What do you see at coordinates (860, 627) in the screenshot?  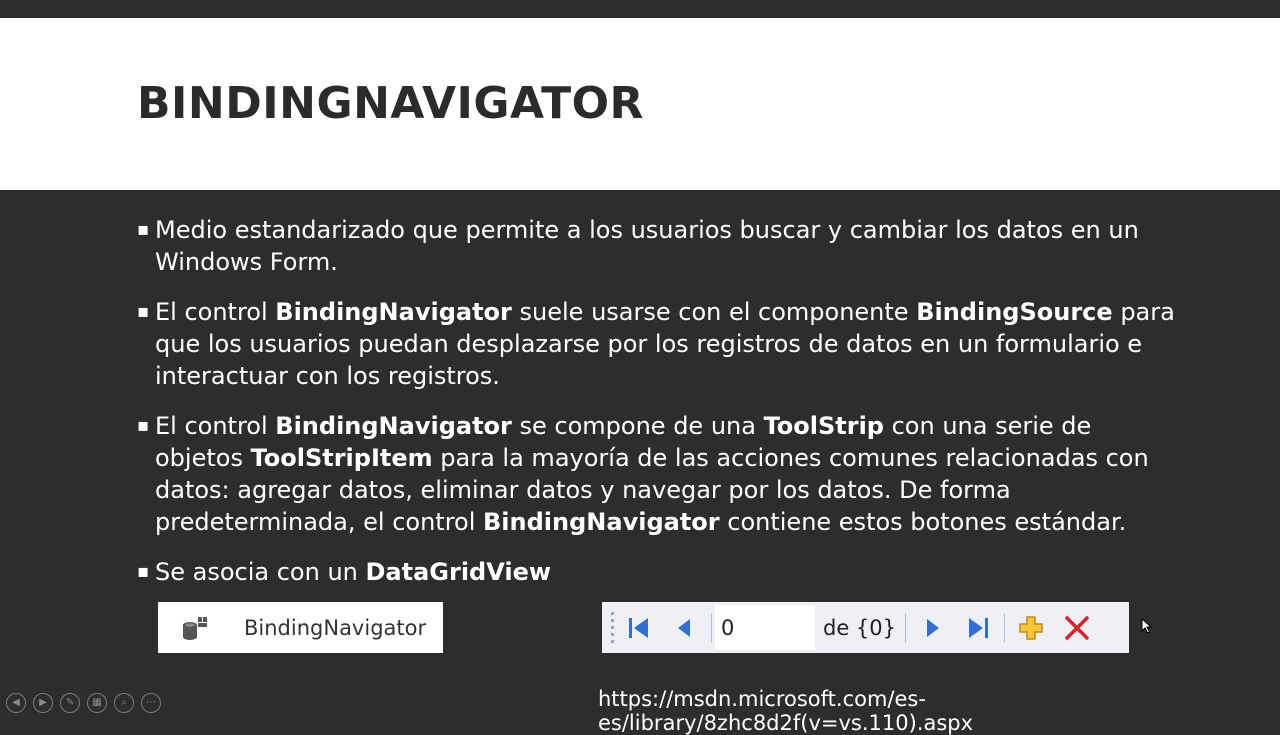 I see `count-label: de {0}` at bounding box center [860, 627].